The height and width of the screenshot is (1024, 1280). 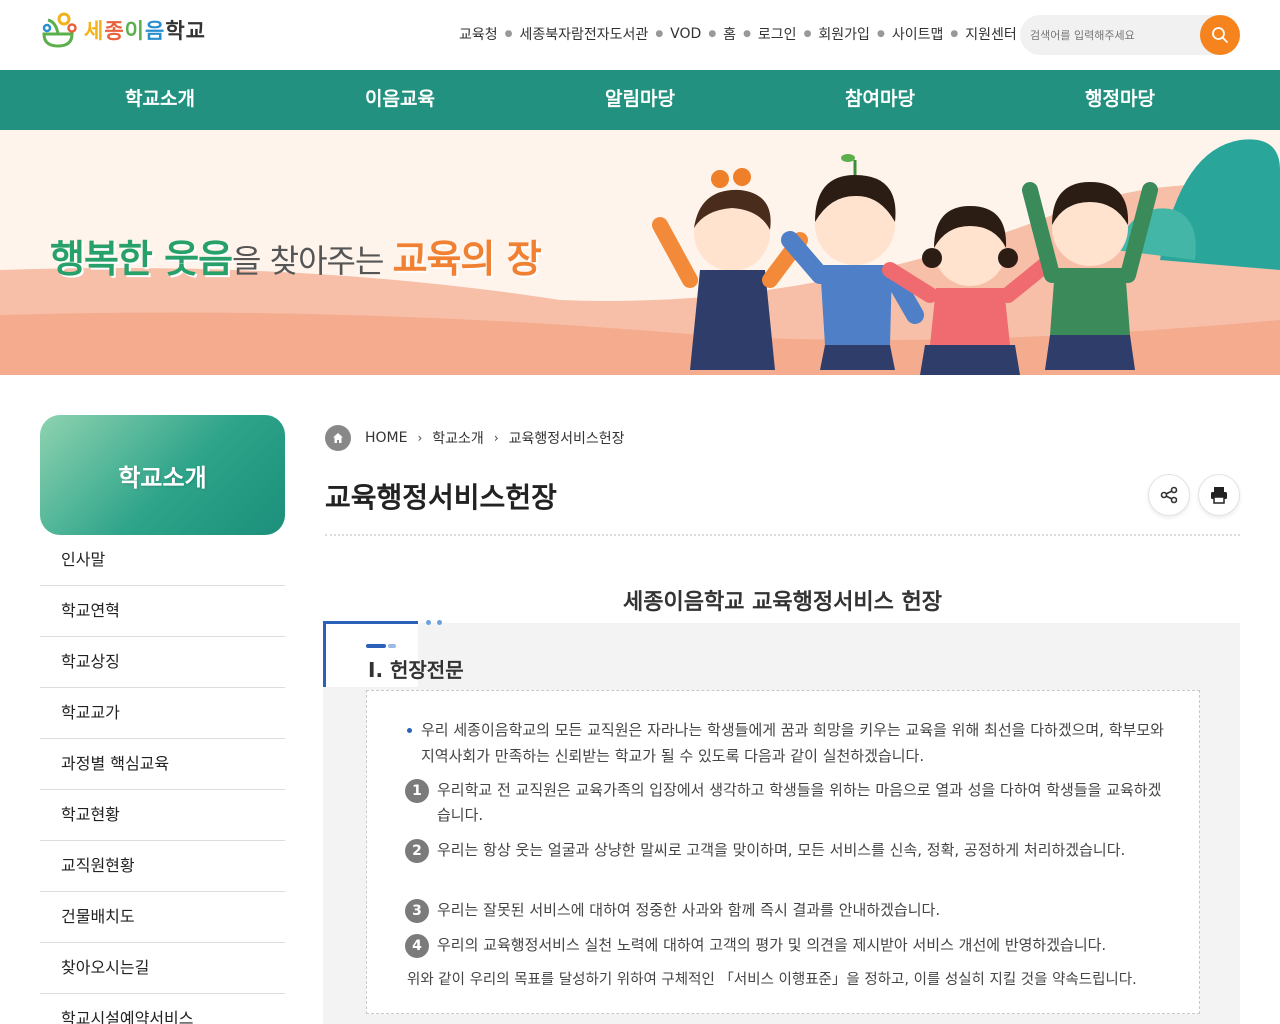 I want to click on banner-slogan: 행복한 웃음을 찾아주는 교육의 장, so click(x=296, y=259).